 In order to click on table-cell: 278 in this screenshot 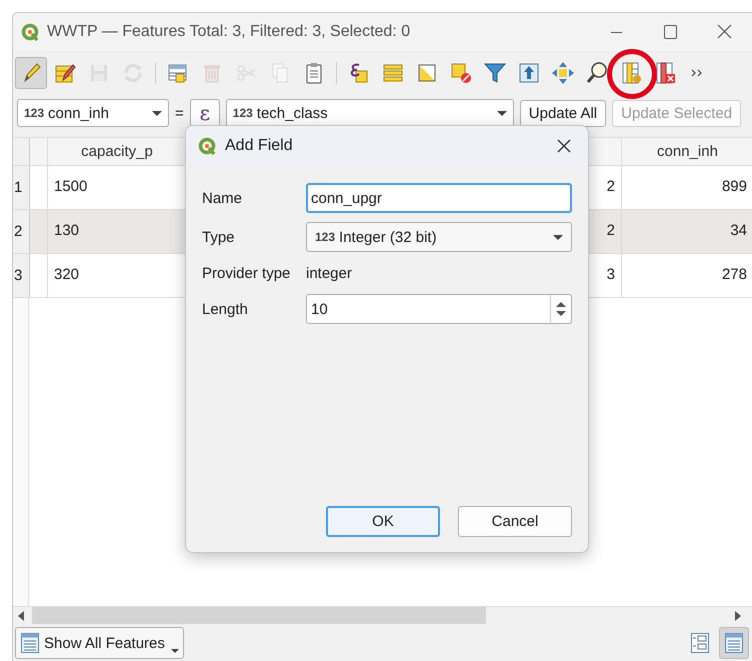, I will do `click(687, 275)`.